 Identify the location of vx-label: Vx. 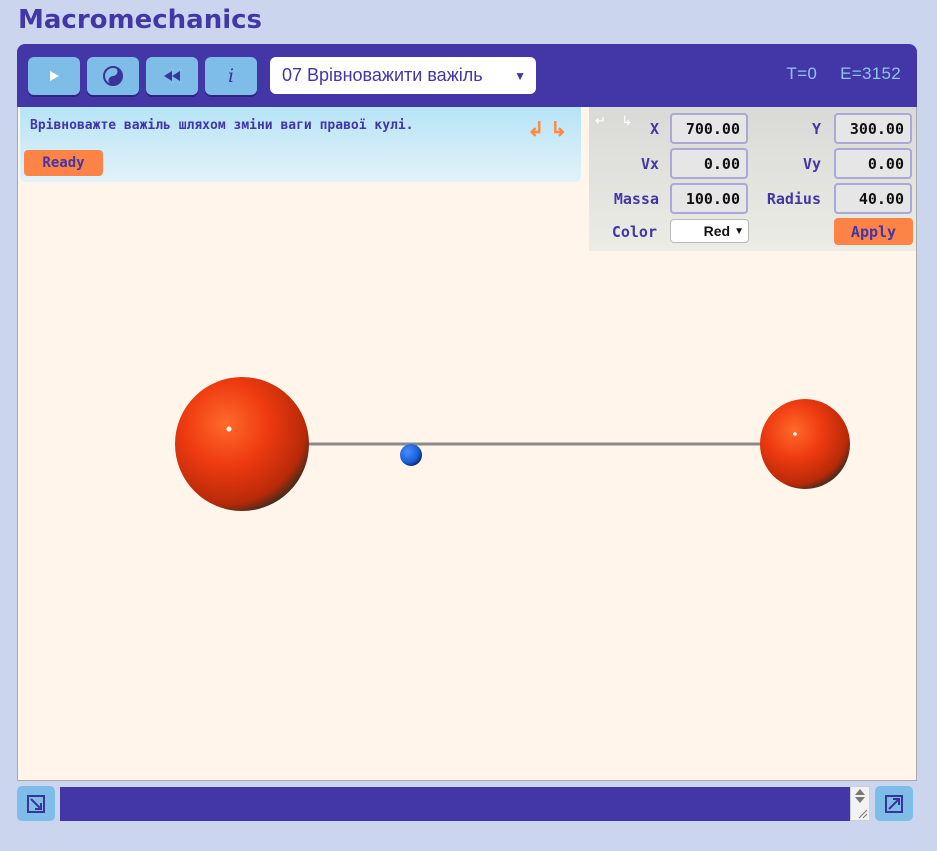
(649, 164).